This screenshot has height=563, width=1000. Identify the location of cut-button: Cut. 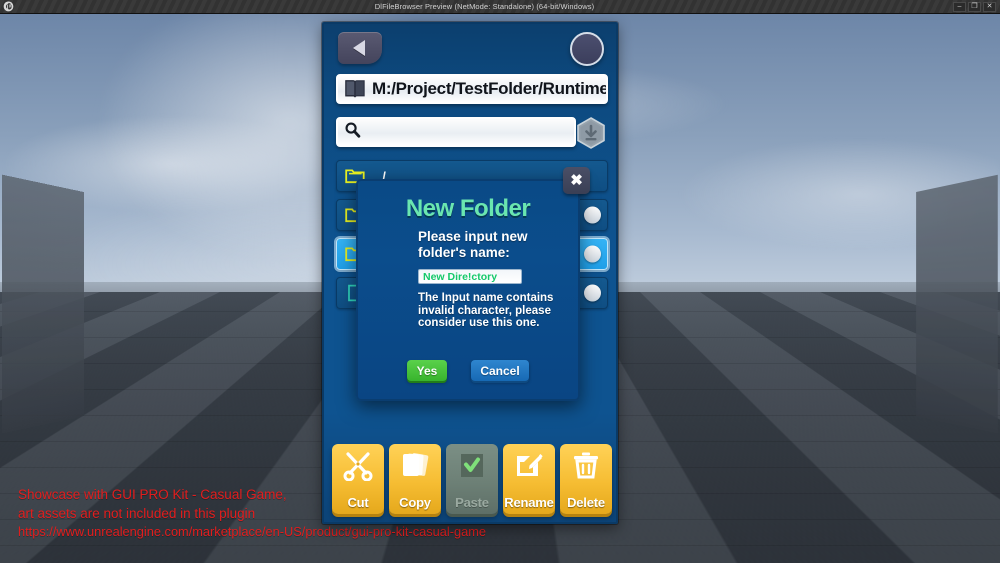
(358, 479).